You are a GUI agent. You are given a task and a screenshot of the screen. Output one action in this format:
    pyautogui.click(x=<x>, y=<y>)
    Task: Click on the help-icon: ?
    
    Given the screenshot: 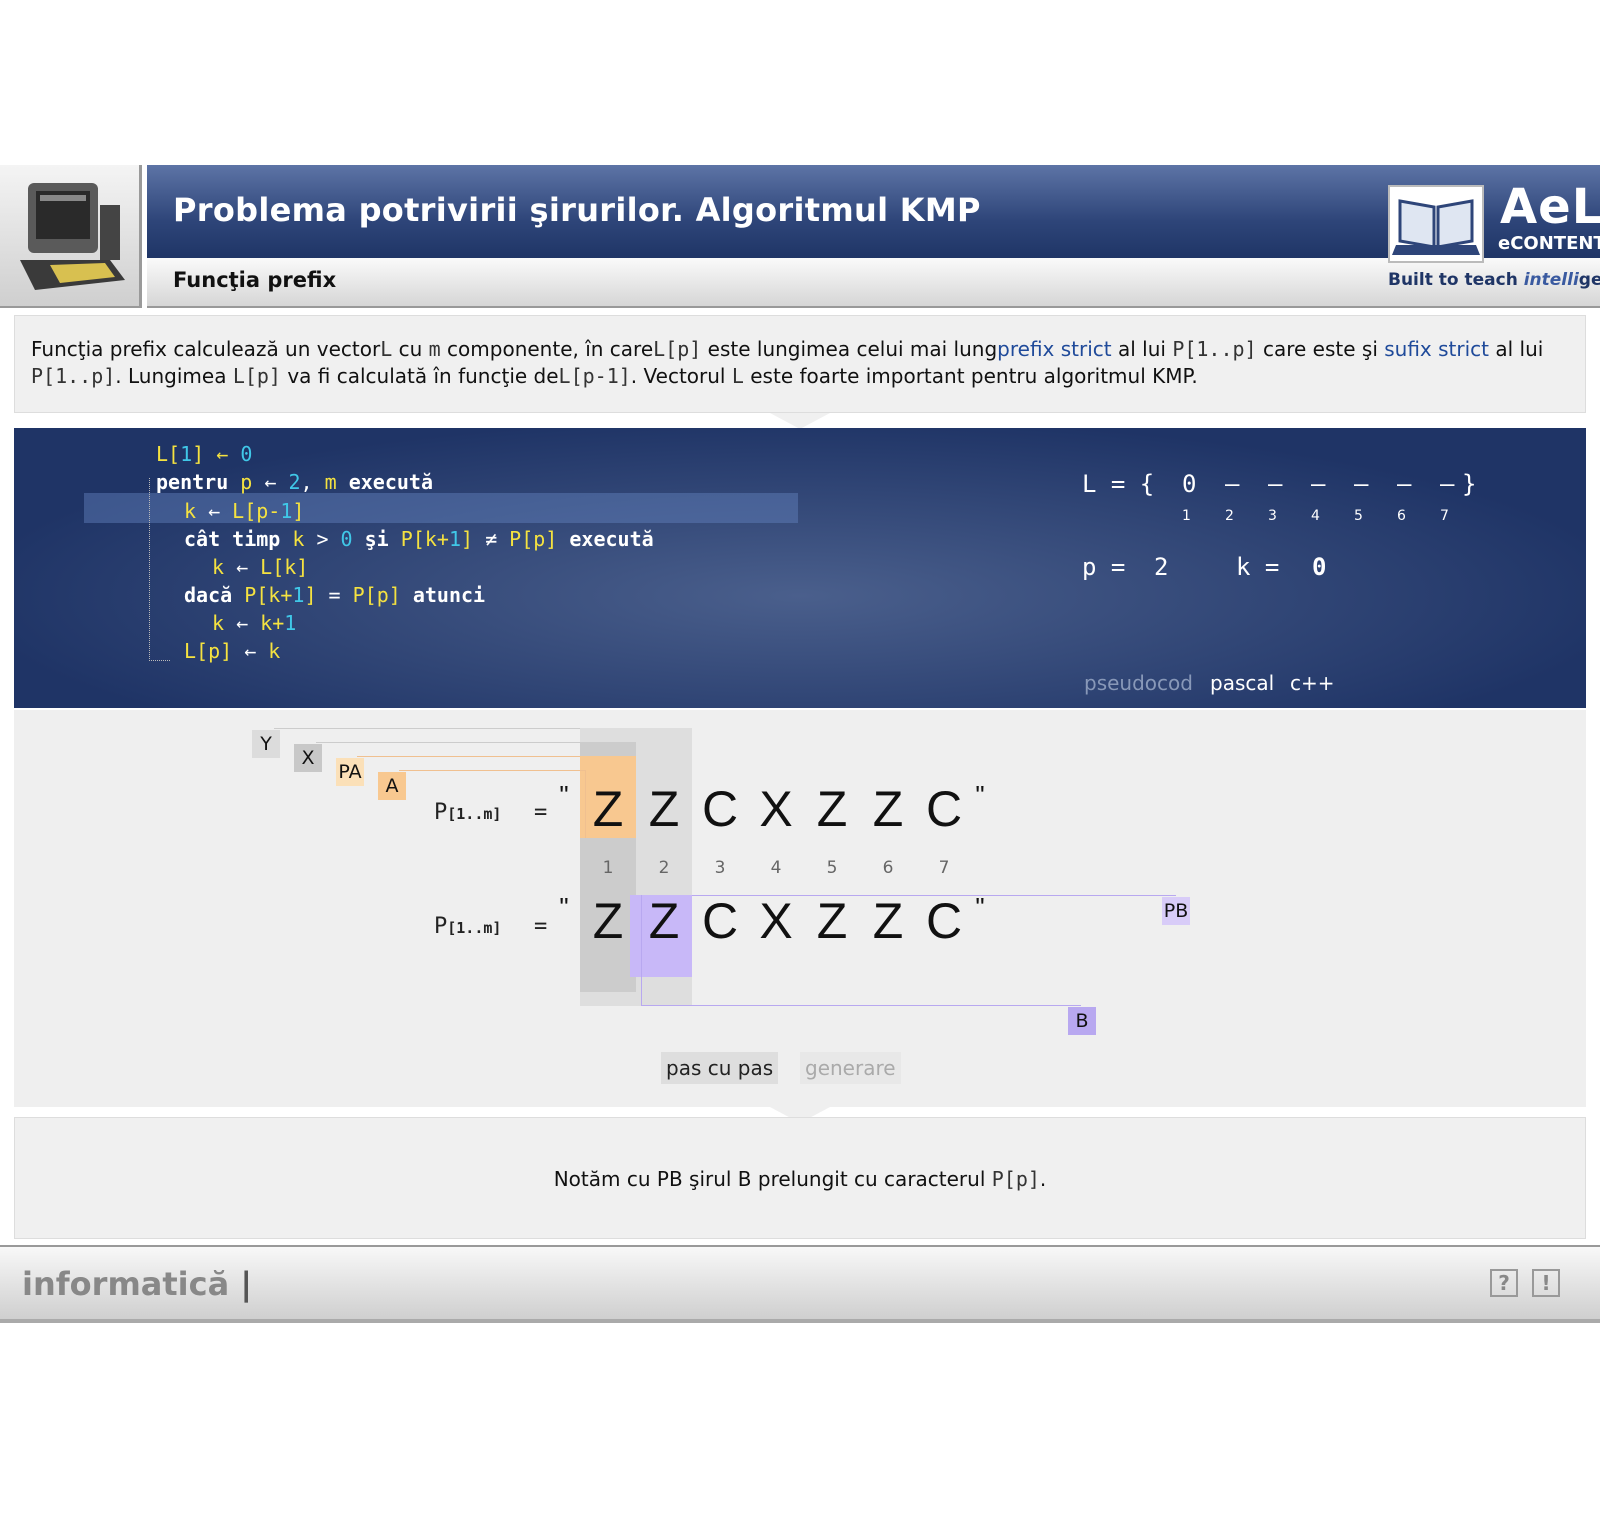 What is the action you would take?
    pyautogui.click(x=1504, y=1283)
    